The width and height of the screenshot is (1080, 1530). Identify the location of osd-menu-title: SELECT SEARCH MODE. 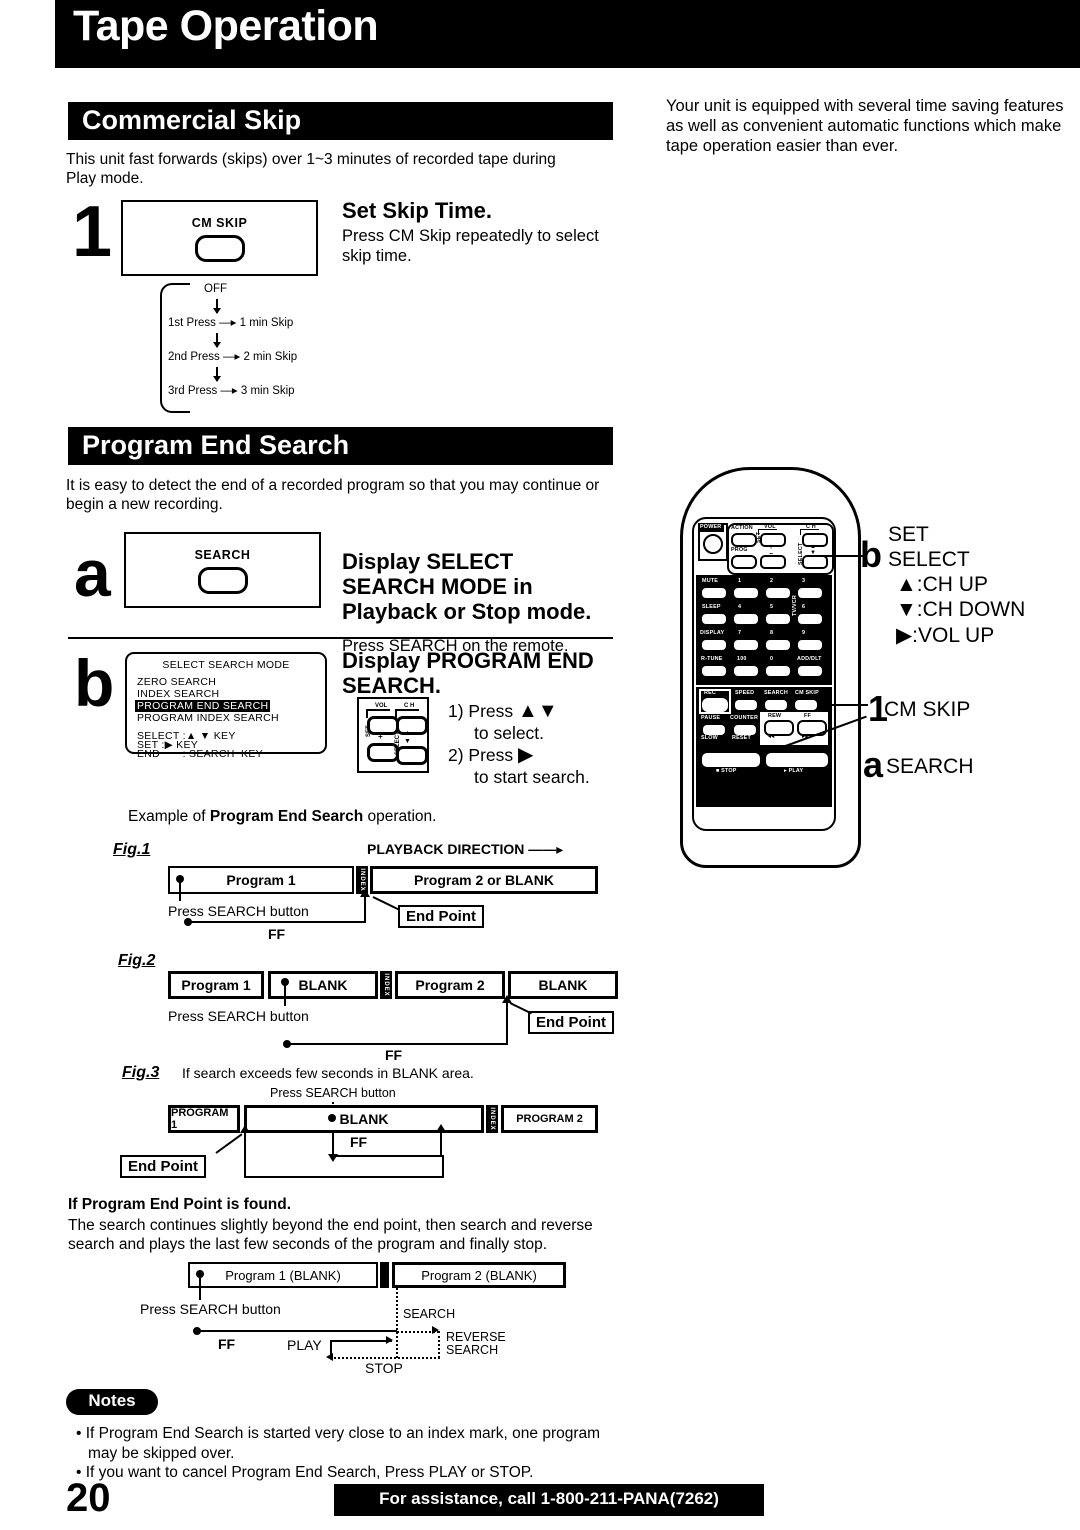
(226, 665).